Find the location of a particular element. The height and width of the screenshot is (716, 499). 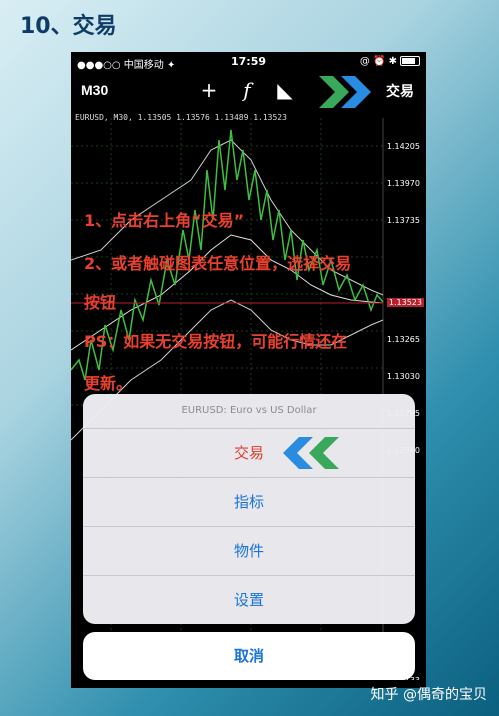

price-label: 1.13030 is located at coordinates (403, 376).